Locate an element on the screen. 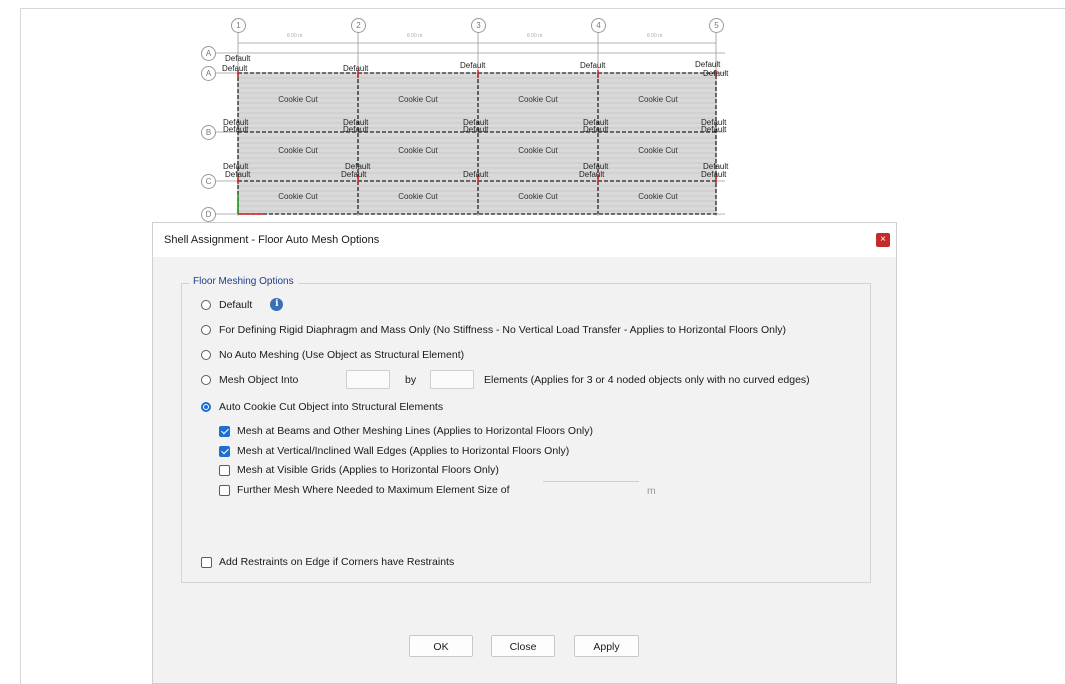 This screenshot has height=684, width=1065. info-icon: i is located at coordinates (277, 304).